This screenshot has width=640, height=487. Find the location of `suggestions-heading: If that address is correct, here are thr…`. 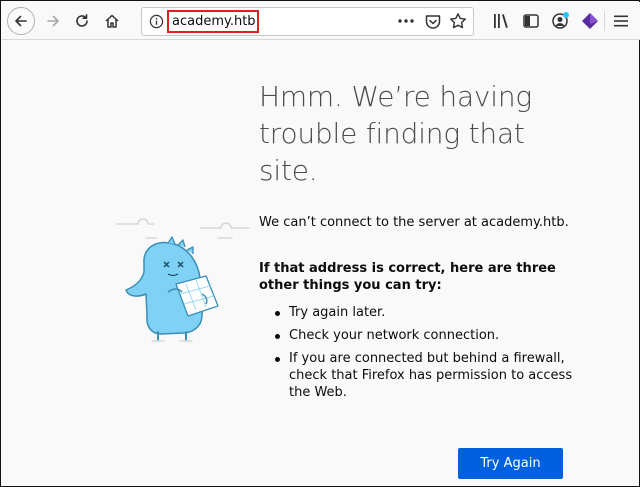

suggestions-heading: If that address is correct, here are thr… is located at coordinates (407, 277).